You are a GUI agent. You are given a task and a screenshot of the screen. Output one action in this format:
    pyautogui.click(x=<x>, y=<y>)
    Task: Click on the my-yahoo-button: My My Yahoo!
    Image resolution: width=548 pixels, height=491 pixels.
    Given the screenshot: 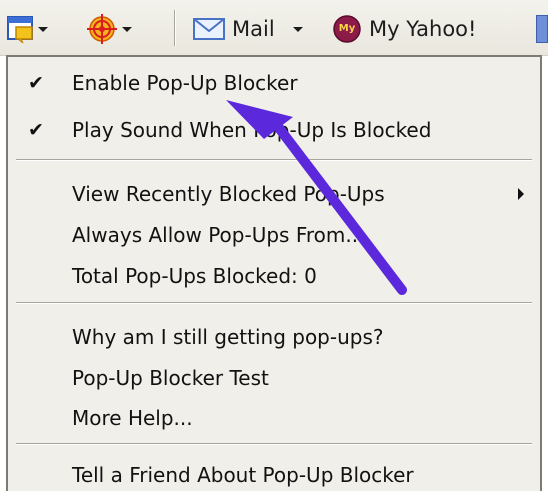 What is the action you would take?
    pyautogui.click(x=404, y=29)
    